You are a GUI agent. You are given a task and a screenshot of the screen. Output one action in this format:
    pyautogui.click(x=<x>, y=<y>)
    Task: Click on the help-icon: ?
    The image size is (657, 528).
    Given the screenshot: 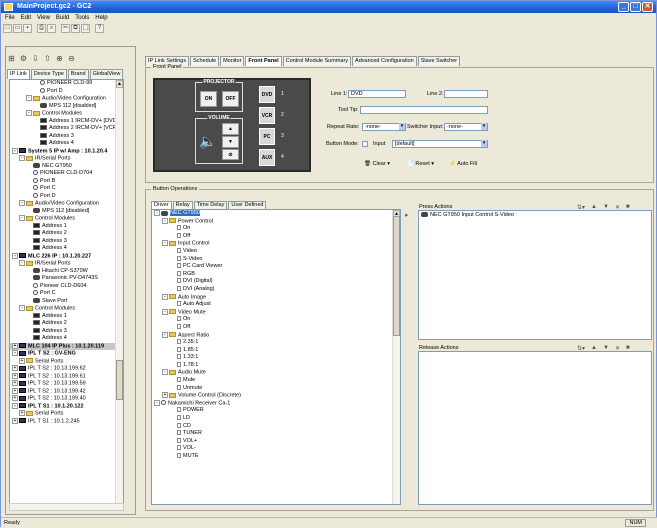 What is the action you would take?
    pyautogui.click(x=99, y=28)
    